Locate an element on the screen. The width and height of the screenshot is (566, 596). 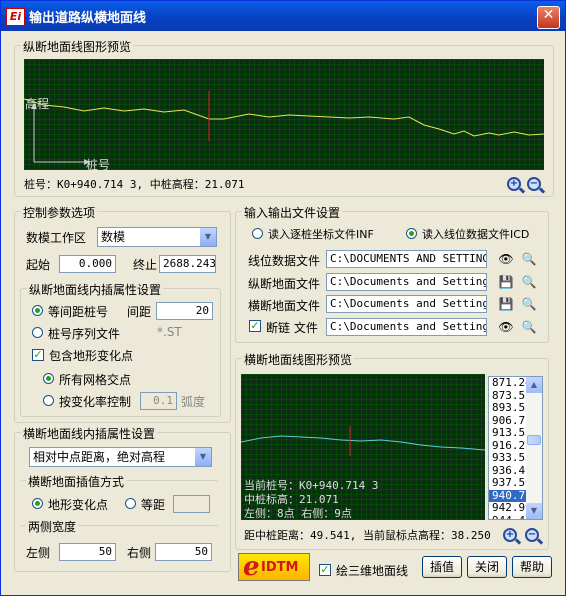
scroll-up-icon: ▲ is located at coordinates (534, 385).